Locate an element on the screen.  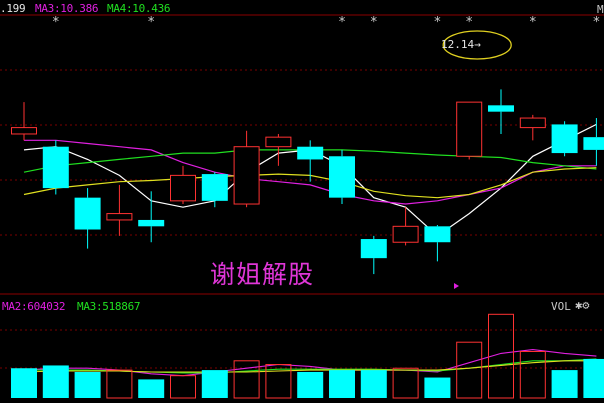
price-annotation-value: 12.14 is located at coordinates (458, 44).